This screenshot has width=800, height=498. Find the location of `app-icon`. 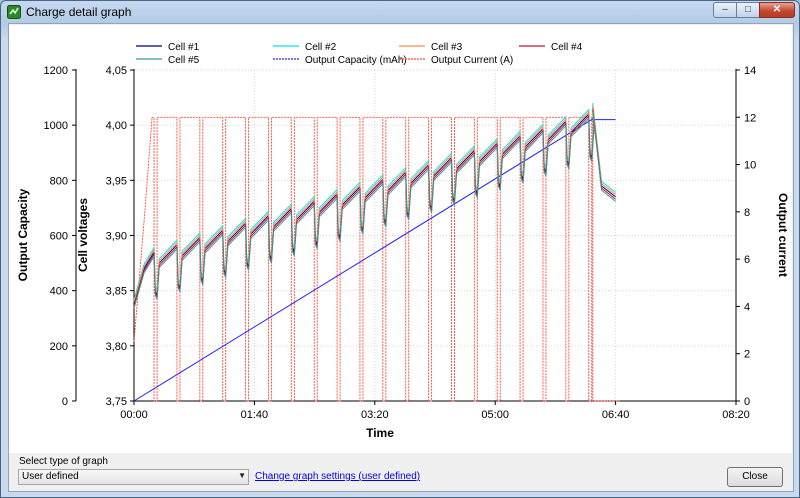

app-icon is located at coordinates (14, 12).